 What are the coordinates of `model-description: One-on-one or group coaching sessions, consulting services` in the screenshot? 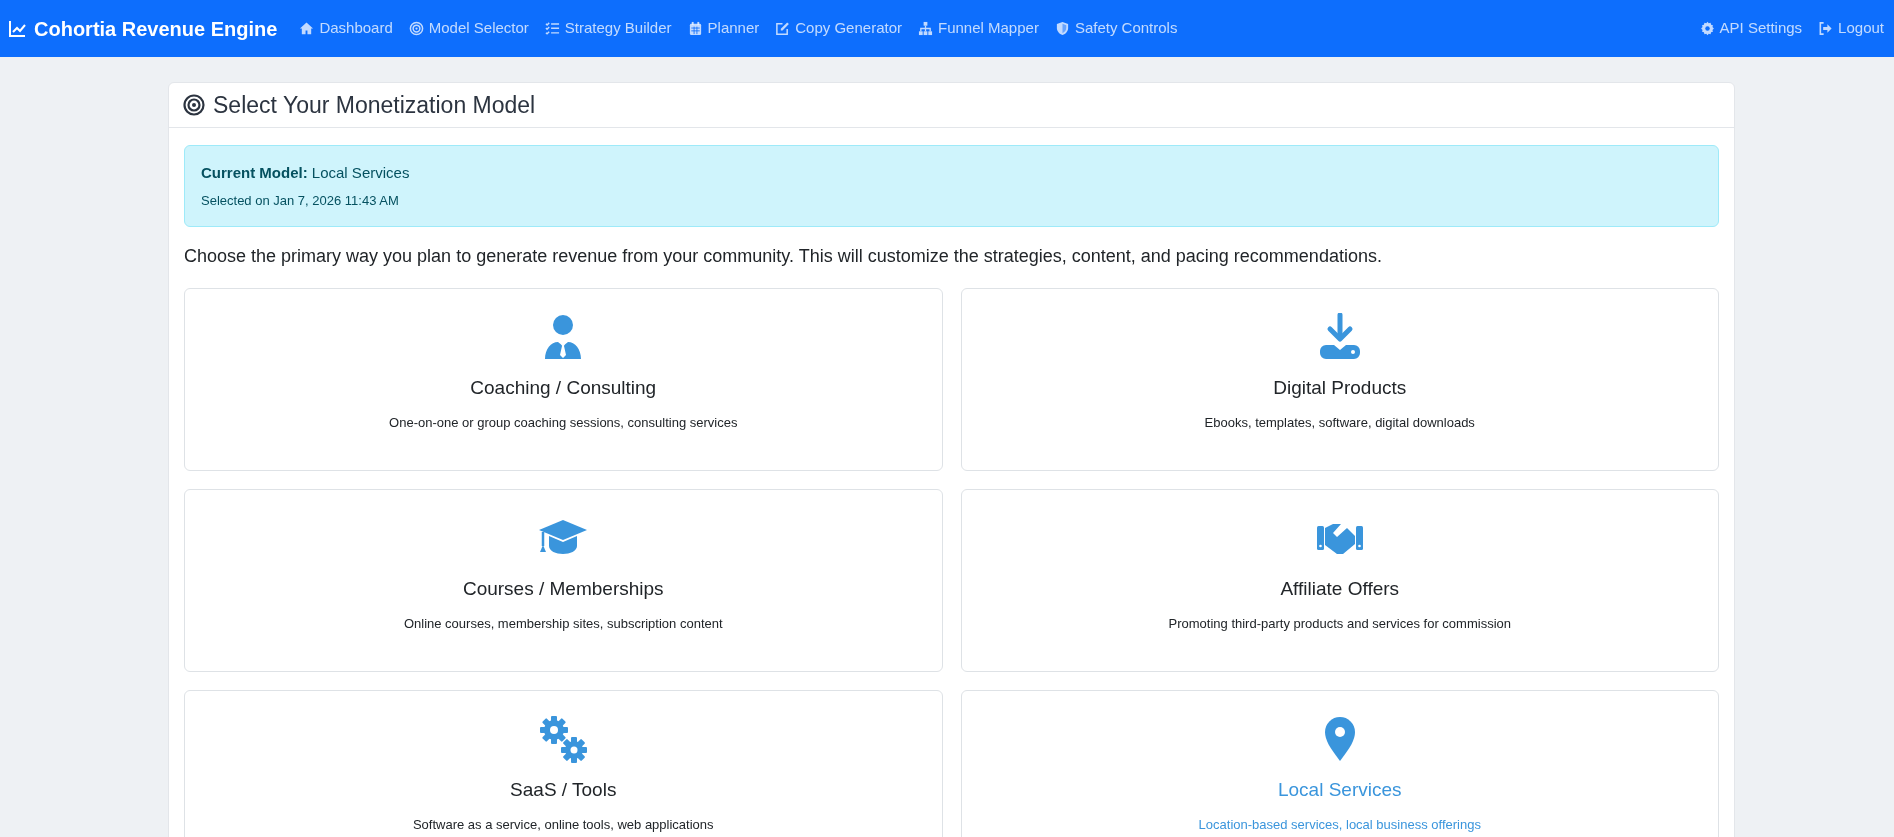 It's located at (563, 422).